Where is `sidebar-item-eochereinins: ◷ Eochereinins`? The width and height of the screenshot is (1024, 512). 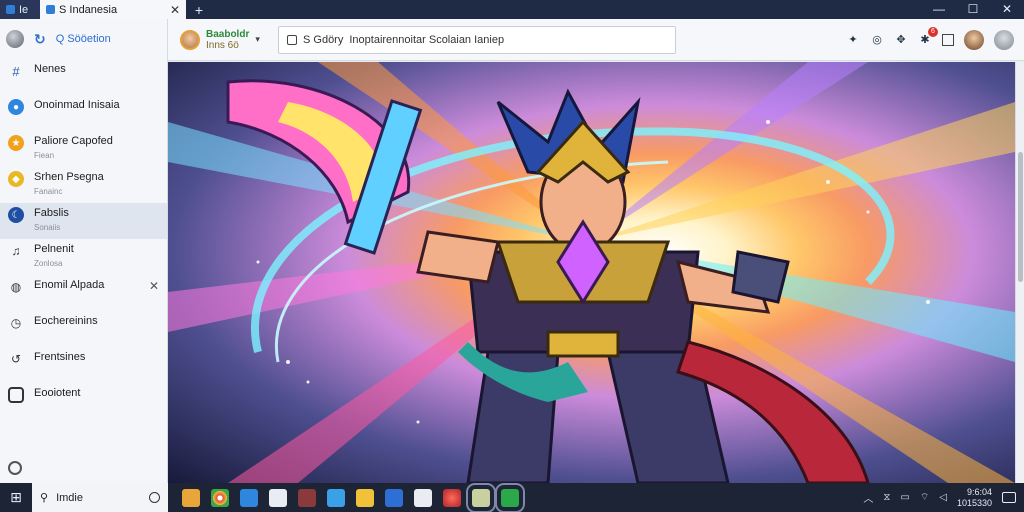 sidebar-item-eochereinins: ◷ Eochereinins is located at coordinates (83, 329).